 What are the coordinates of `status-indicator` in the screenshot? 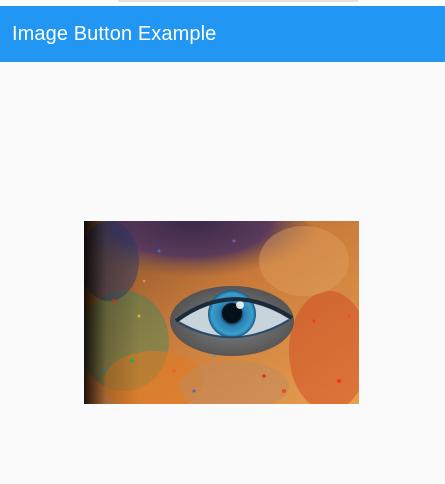 It's located at (238, 1).